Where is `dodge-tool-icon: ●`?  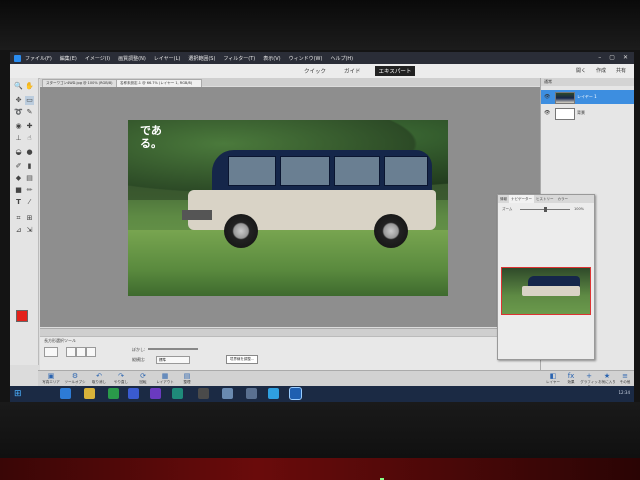 dodge-tool-icon: ● is located at coordinates (29, 152).